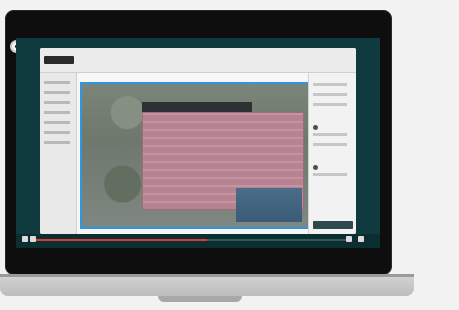 The width and height of the screenshot is (459, 310). Describe the element at coordinates (207, 285) in the screenshot. I see `laptop-base` at that location.